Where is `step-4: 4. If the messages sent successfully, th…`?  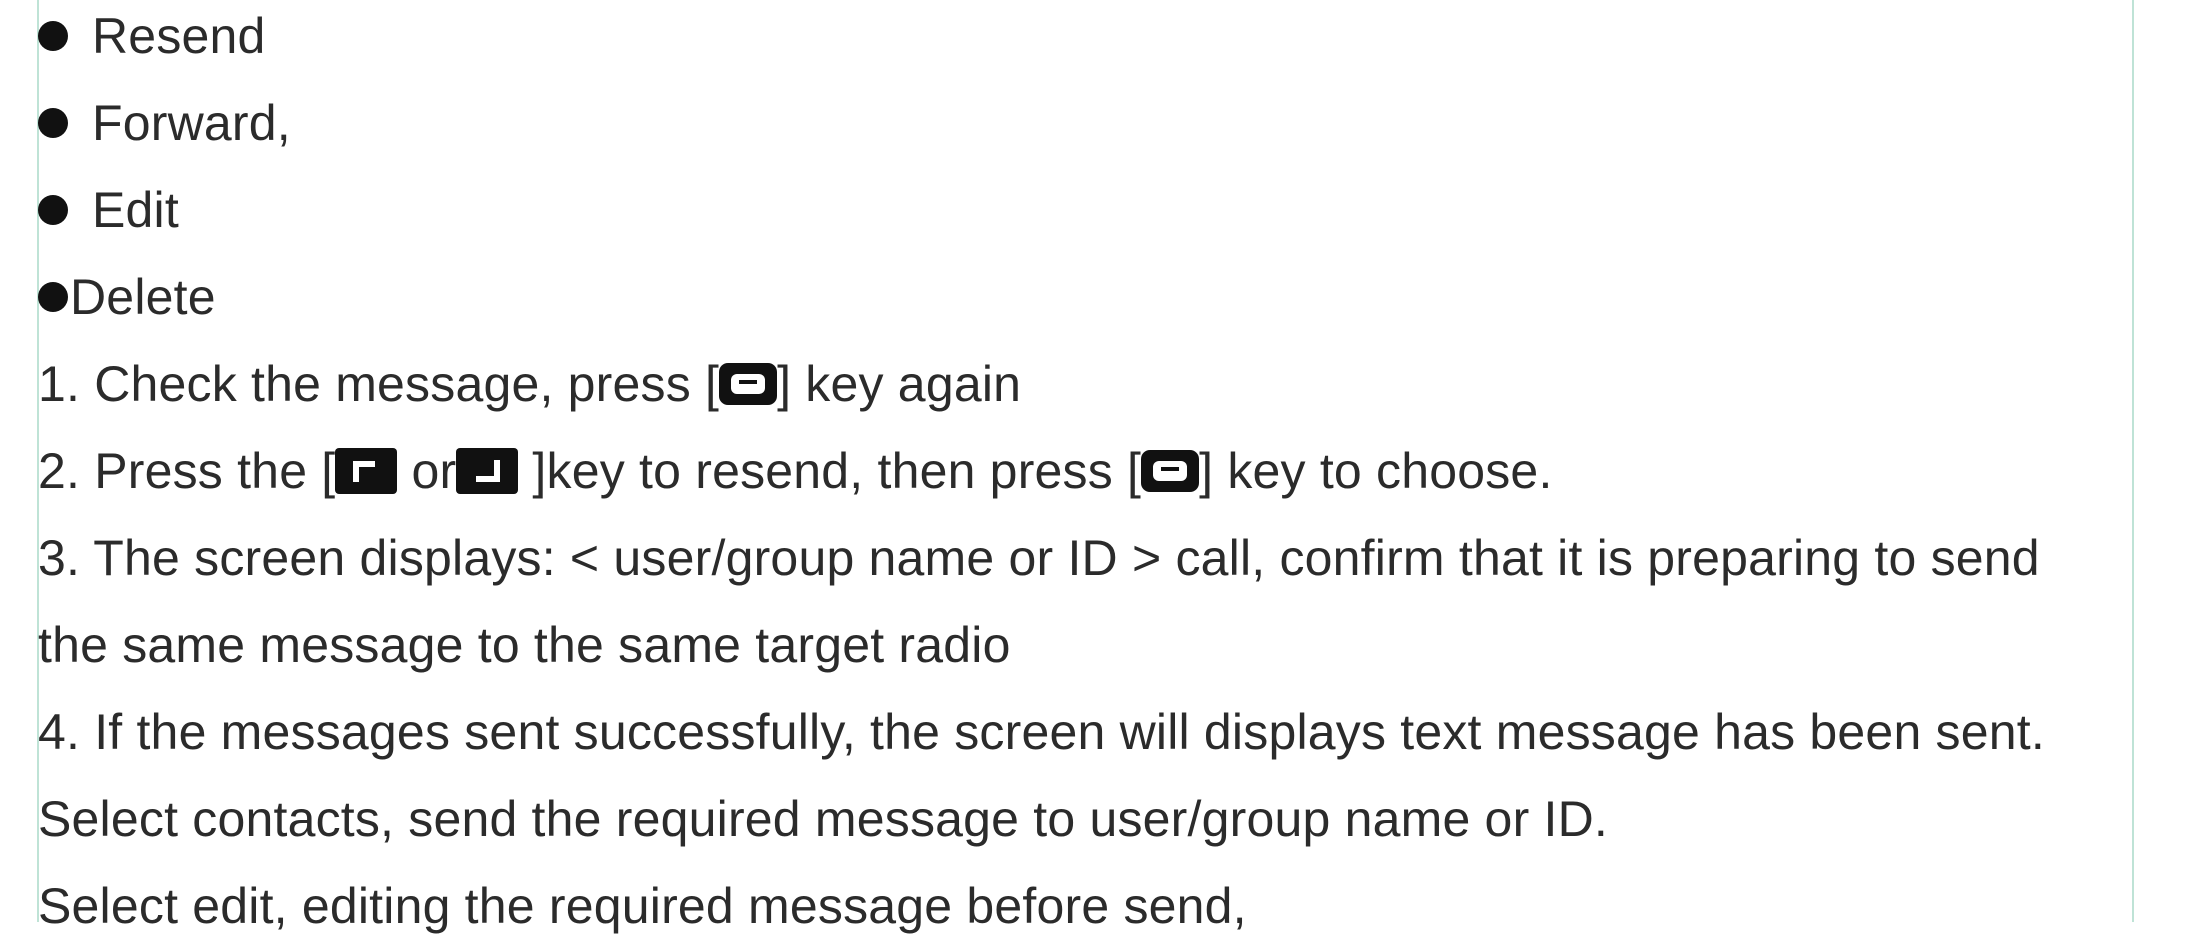
step-4: 4. If the messages sent successfully, th… is located at coordinates (1041, 732).